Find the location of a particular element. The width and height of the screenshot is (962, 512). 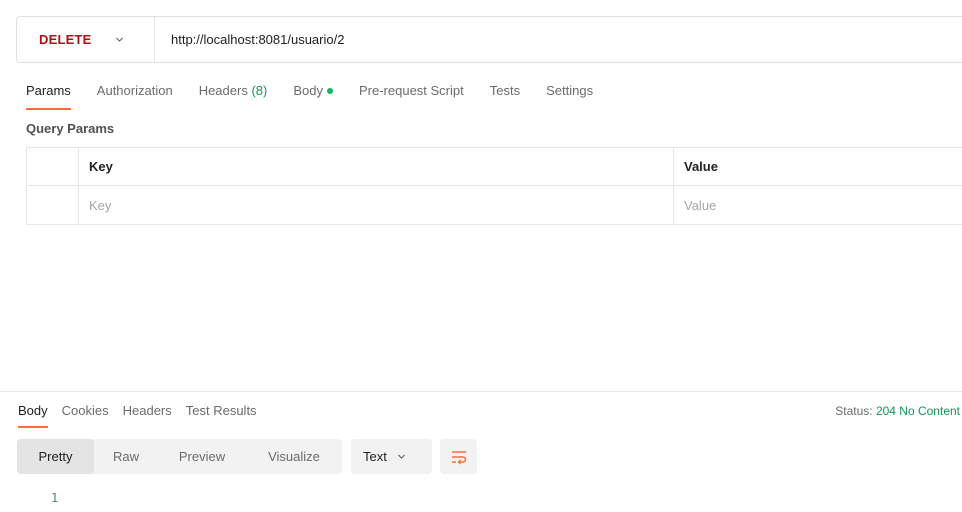

response-tab-headers-label: Headers is located at coordinates (147, 410).